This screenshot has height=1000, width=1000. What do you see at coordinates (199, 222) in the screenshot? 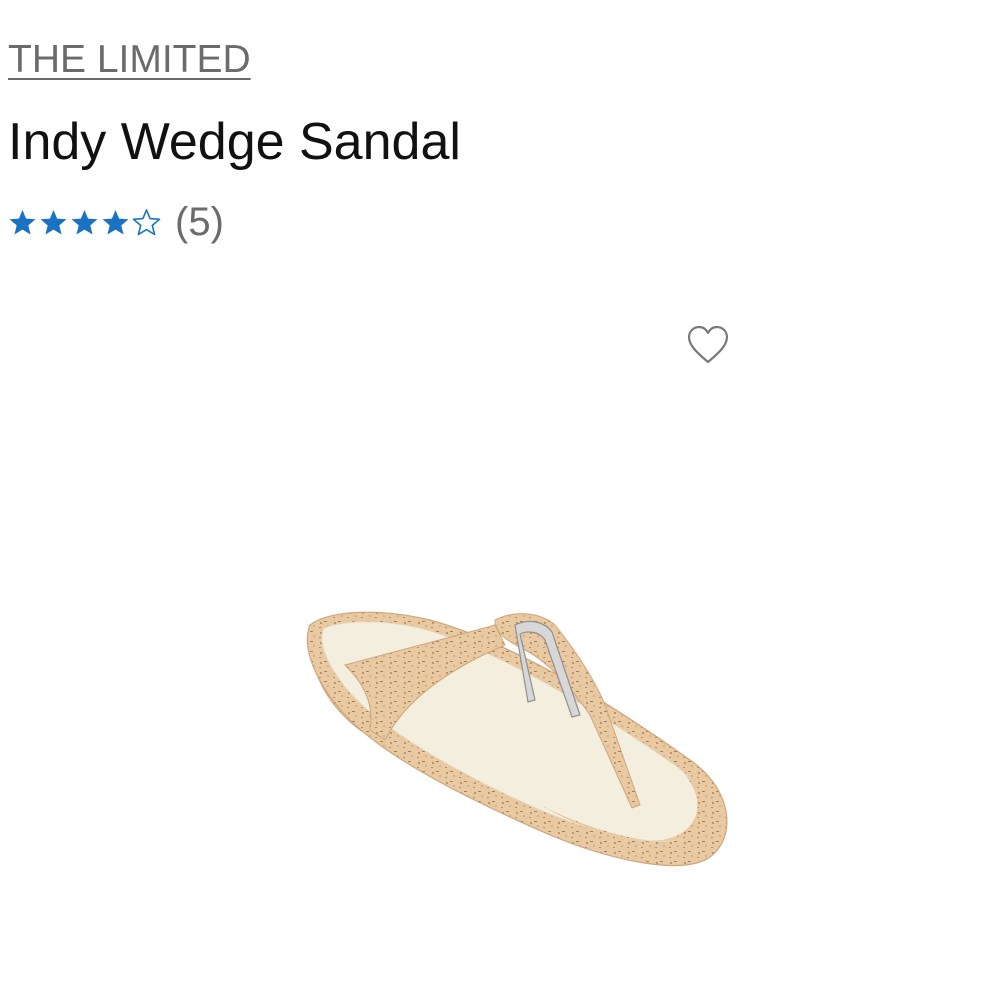
I see `review-count: (5)` at bounding box center [199, 222].